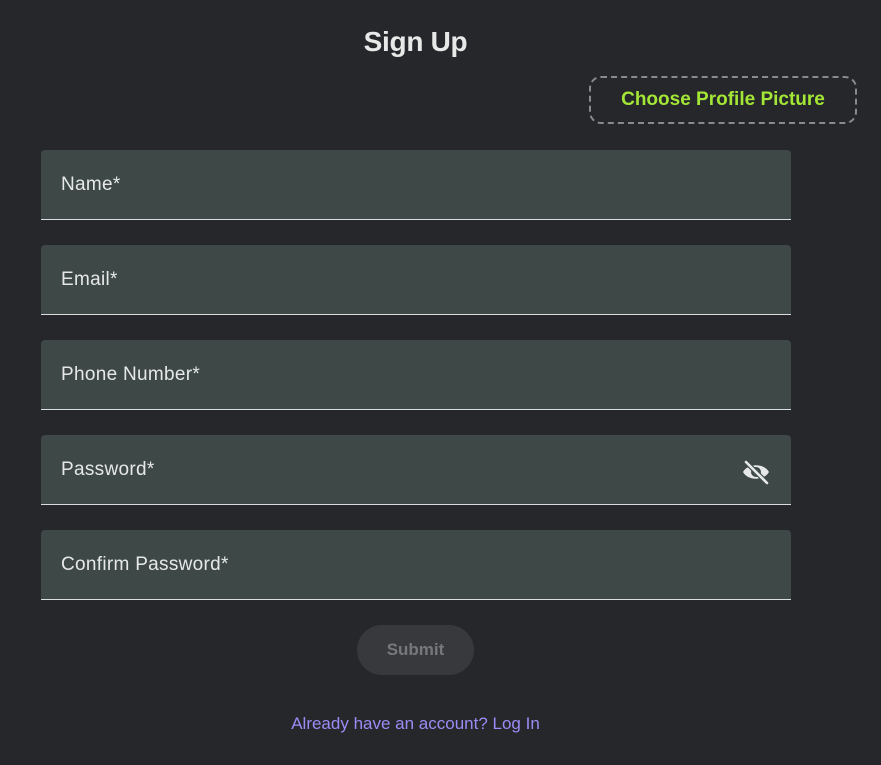 Image resolution: width=881 pixels, height=765 pixels. What do you see at coordinates (416, 185) in the screenshot?
I see `name-field: Name*` at bounding box center [416, 185].